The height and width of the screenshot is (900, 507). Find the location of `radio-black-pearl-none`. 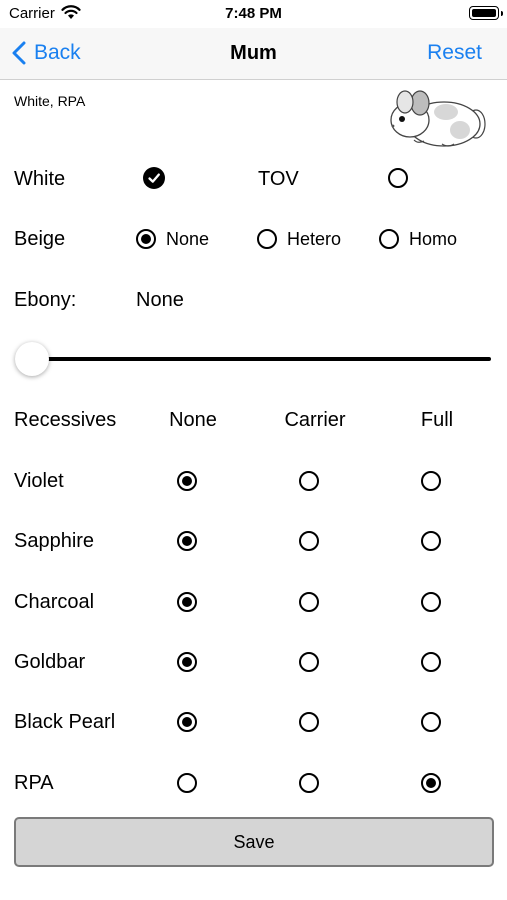

radio-black-pearl-none is located at coordinates (187, 722).